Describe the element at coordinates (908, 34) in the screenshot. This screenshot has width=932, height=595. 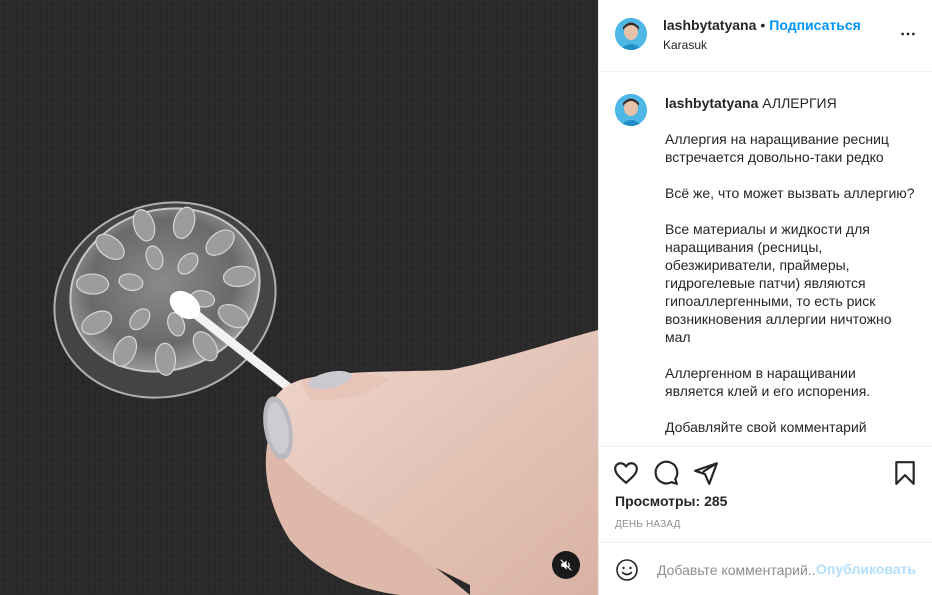
I see `more-icon` at that location.